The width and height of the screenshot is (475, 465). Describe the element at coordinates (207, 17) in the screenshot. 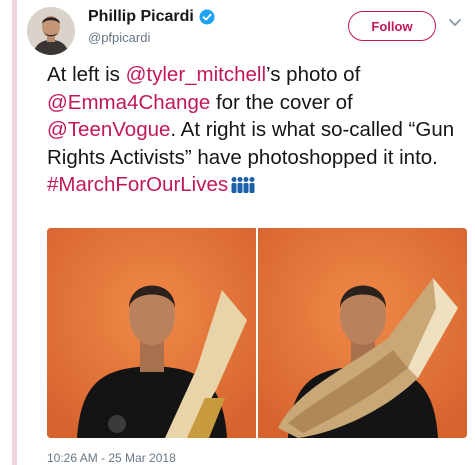

I see `verified-badge-icon` at that location.